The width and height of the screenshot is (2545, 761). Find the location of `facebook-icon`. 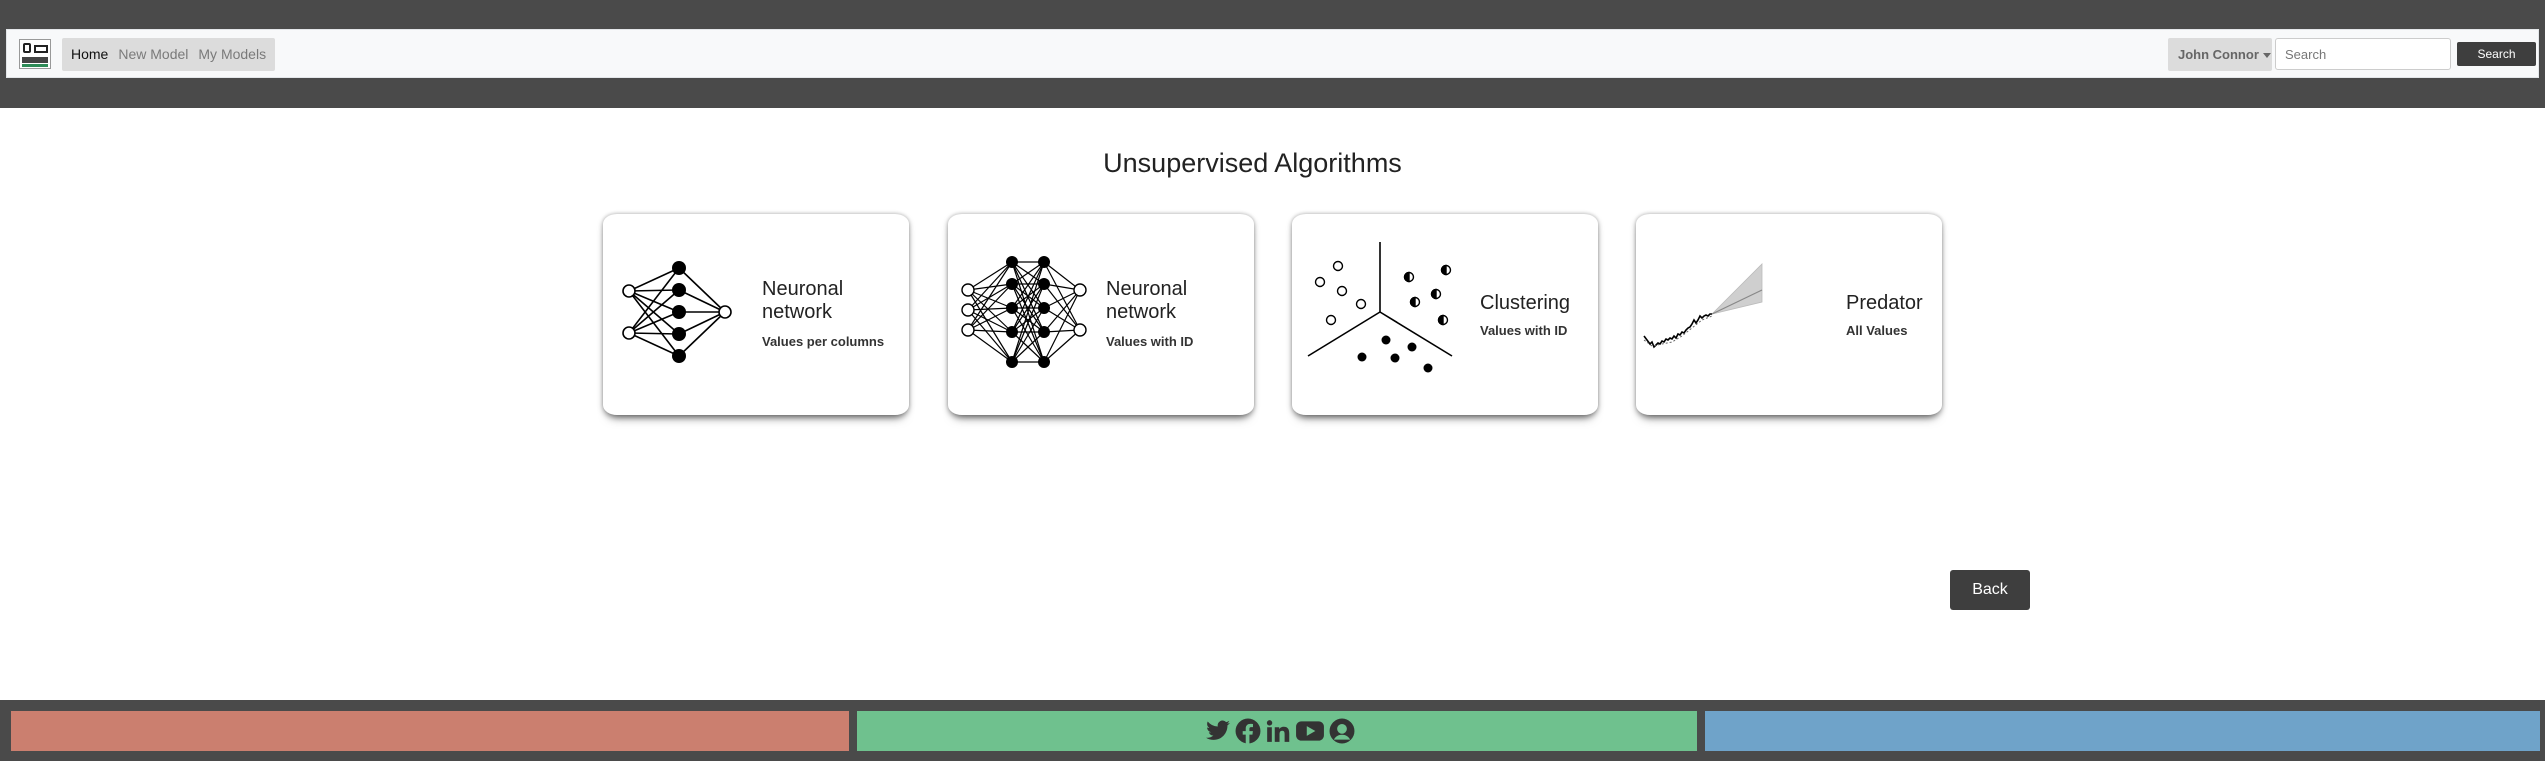

facebook-icon is located at coordinates (1248, 731).